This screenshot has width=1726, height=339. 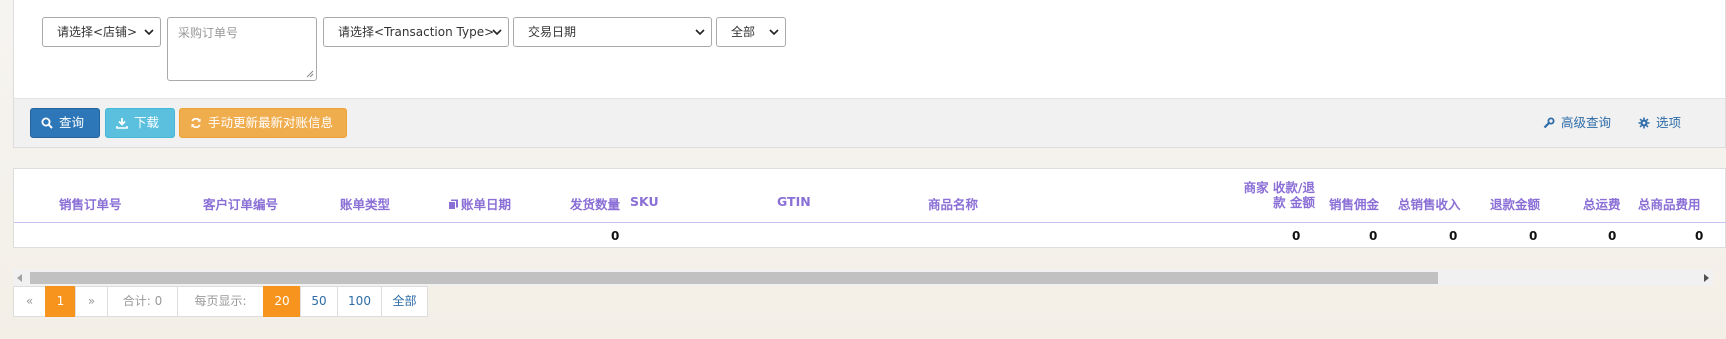 What do you see at coordinates (97, 32) in the screenshot?
I see `shop-select-value: 请选择<店铺>` at bounding box center [97, 32].